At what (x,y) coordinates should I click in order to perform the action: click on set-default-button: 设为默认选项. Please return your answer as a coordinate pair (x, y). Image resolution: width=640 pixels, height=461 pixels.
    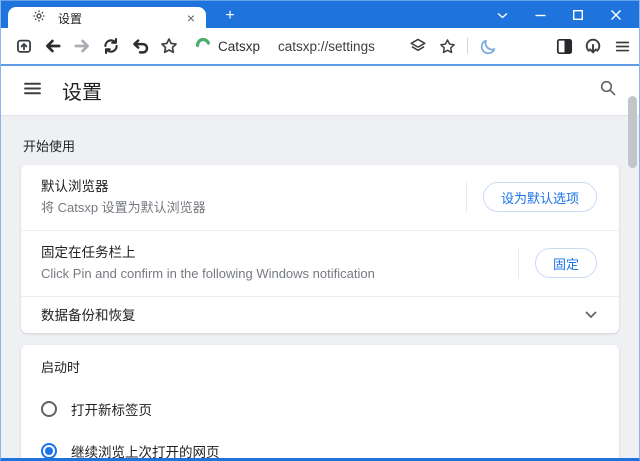
    Looking at the image, I should click on (539, 197).